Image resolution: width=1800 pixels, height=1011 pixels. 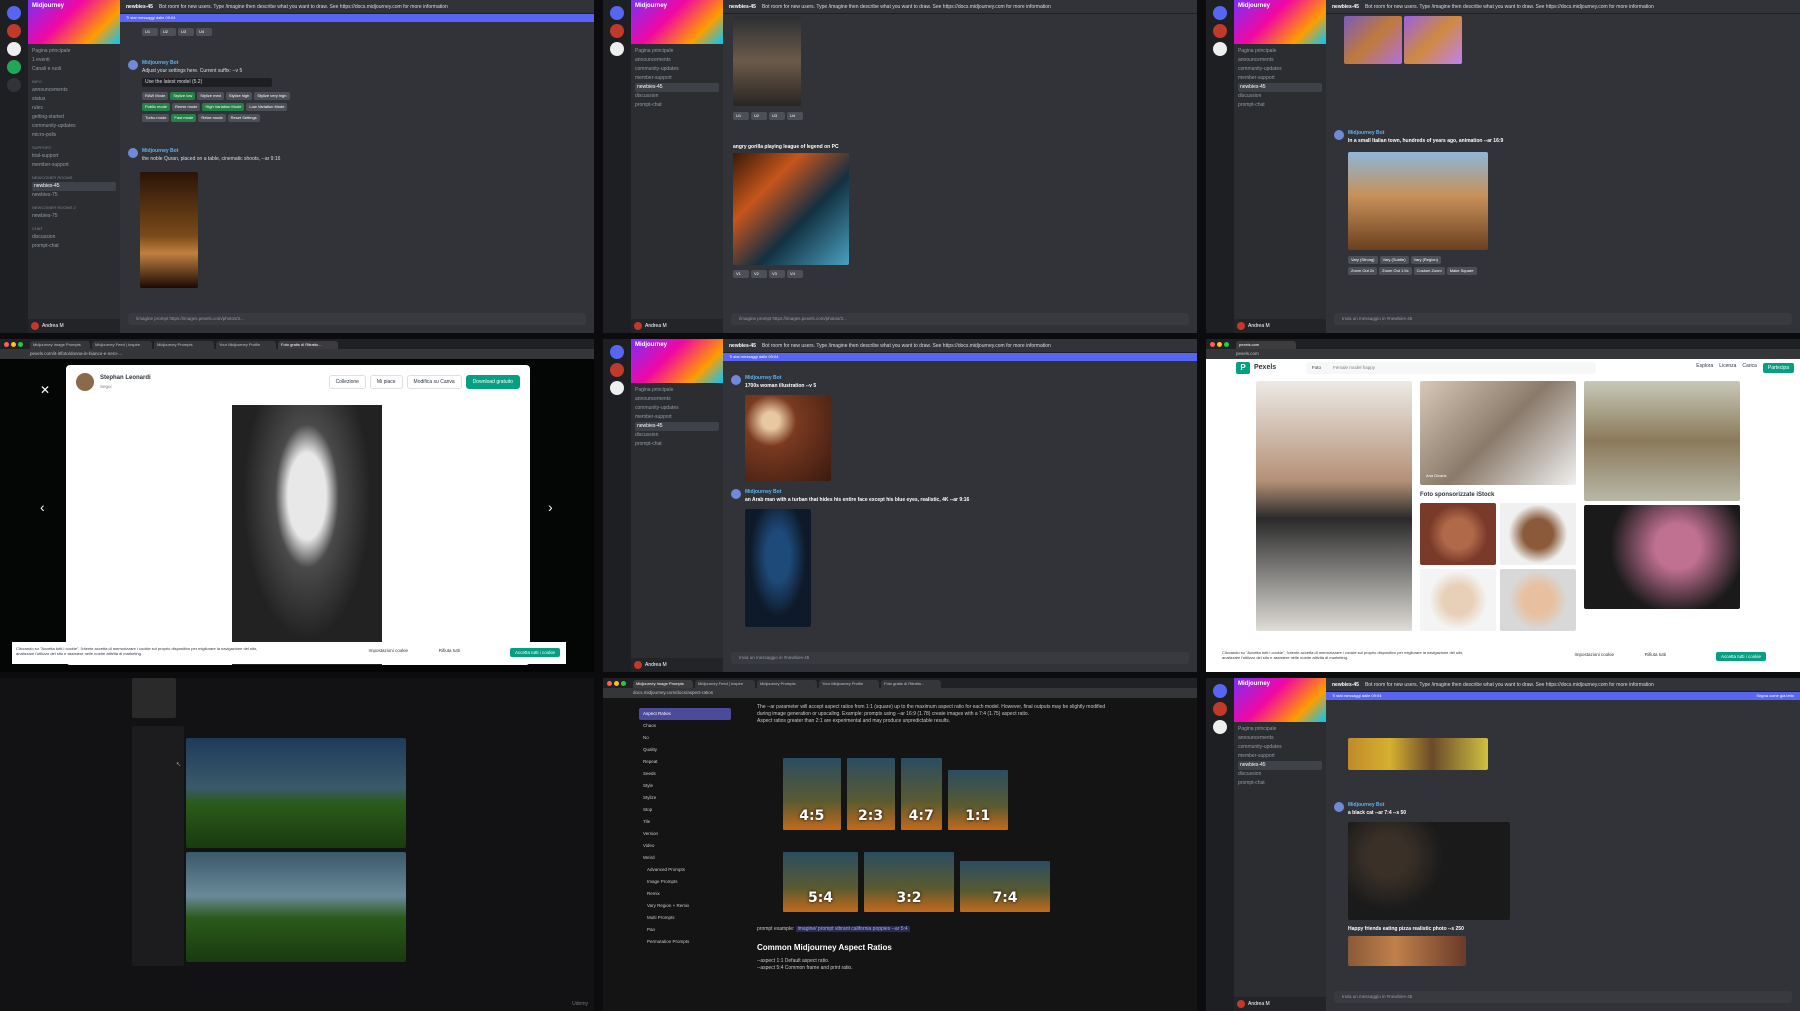 I want to click on collect-button: Collezione, so click(x=347, y=382).